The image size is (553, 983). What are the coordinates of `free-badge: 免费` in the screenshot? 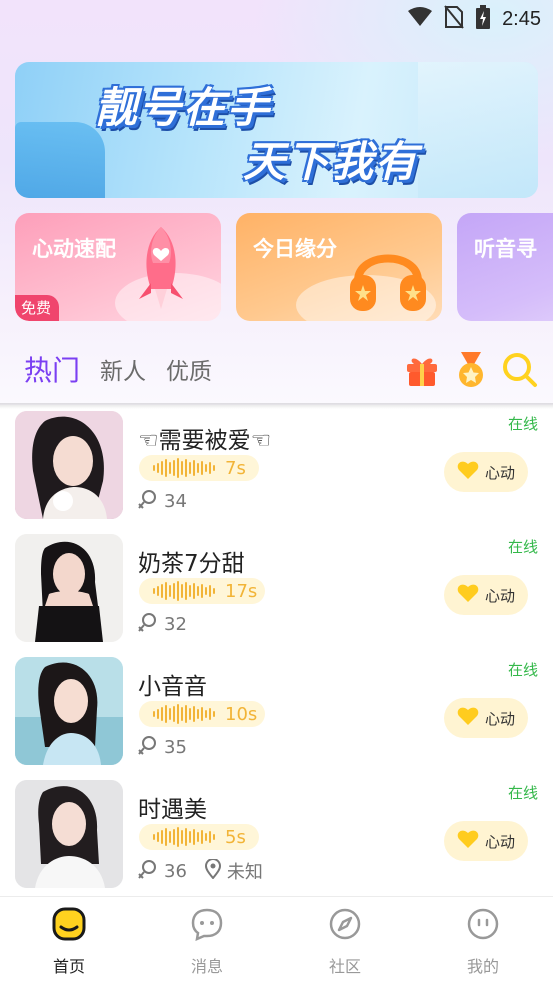 It's located at (37, 308).